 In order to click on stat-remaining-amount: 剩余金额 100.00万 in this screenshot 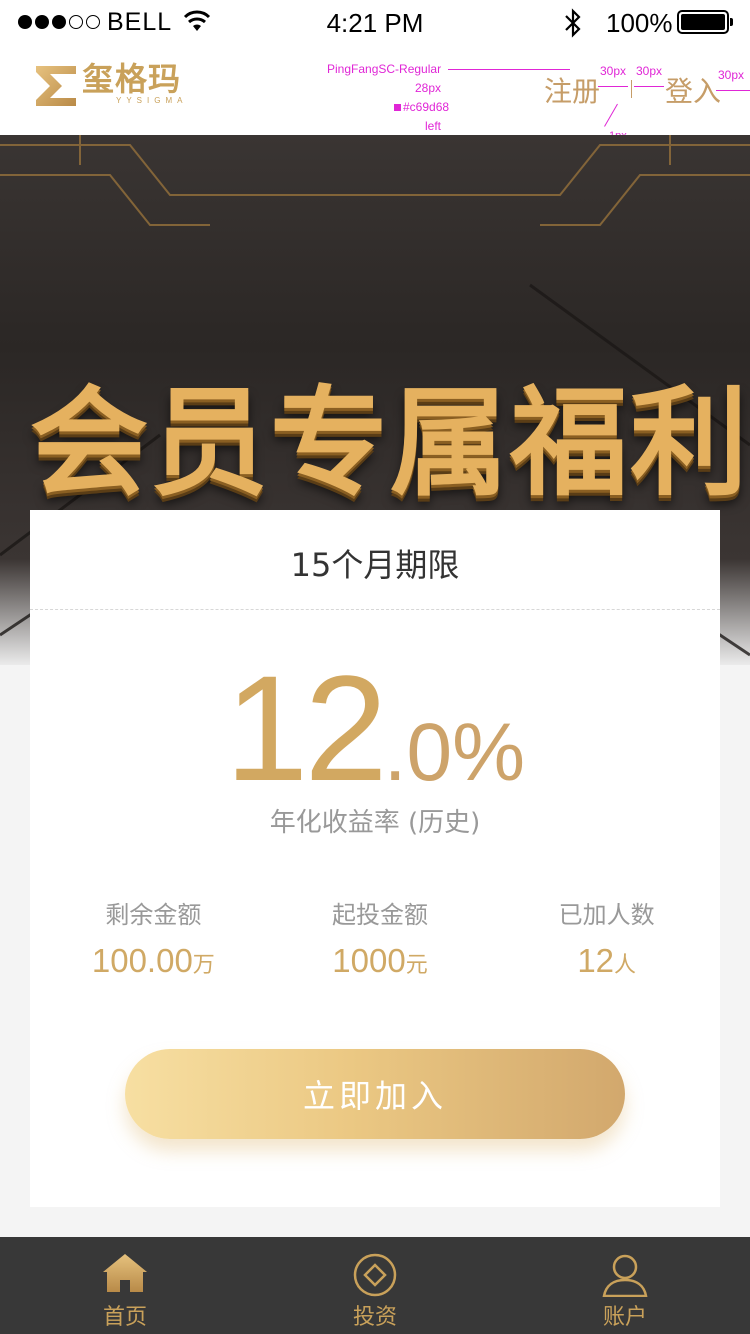, I will do `click(153, 941)`.